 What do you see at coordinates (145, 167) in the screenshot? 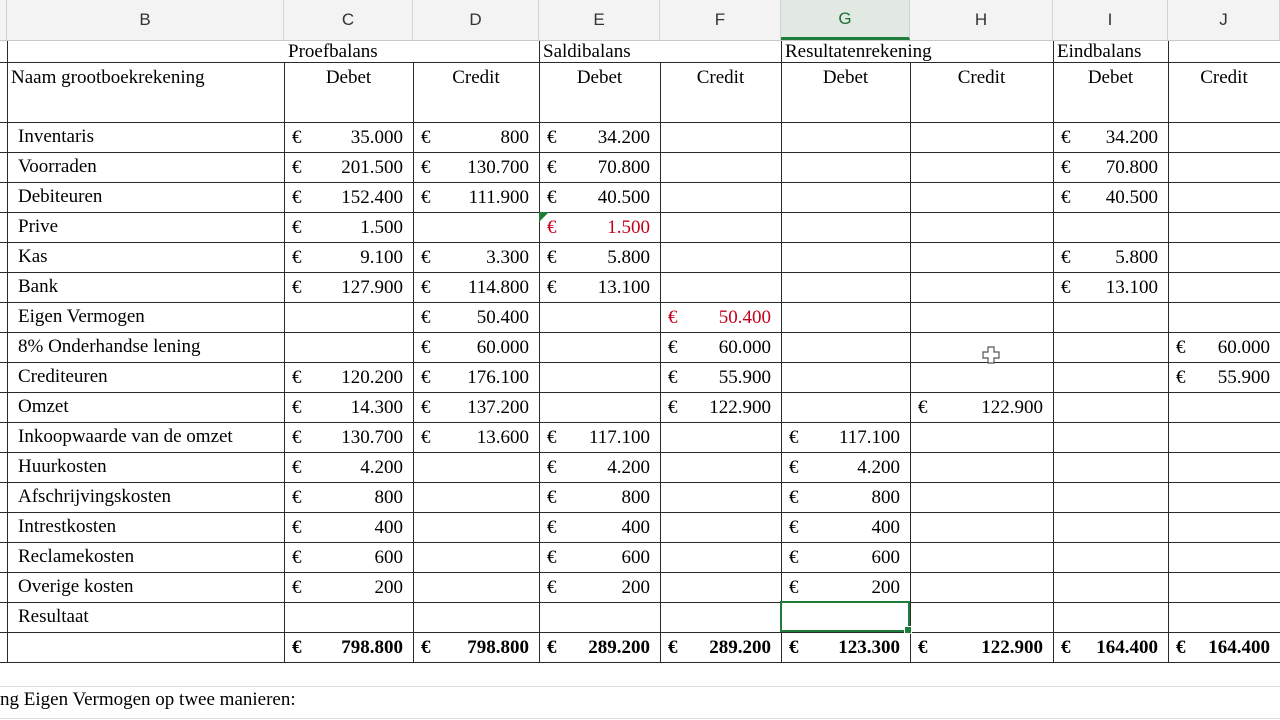
I see `row-name-voorraden: Voorraden` at bounding box center [145, 167].